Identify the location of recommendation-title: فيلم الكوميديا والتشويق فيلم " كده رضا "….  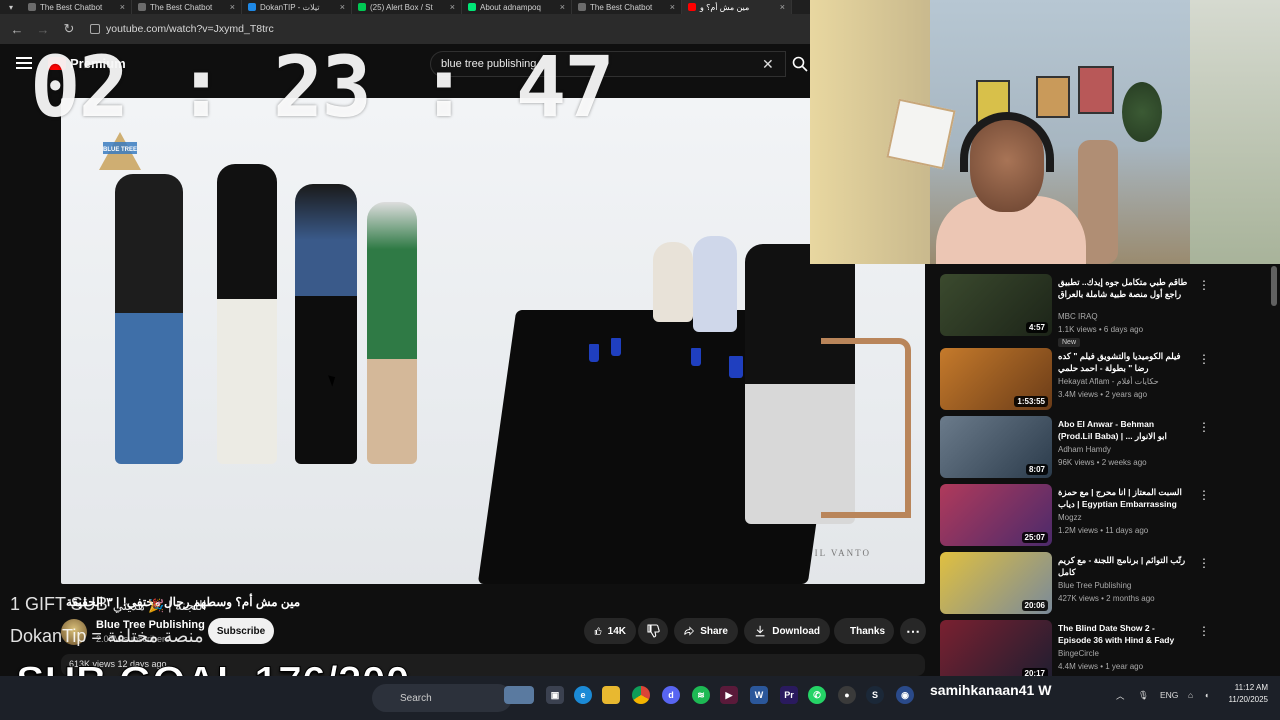
(1123, 362).